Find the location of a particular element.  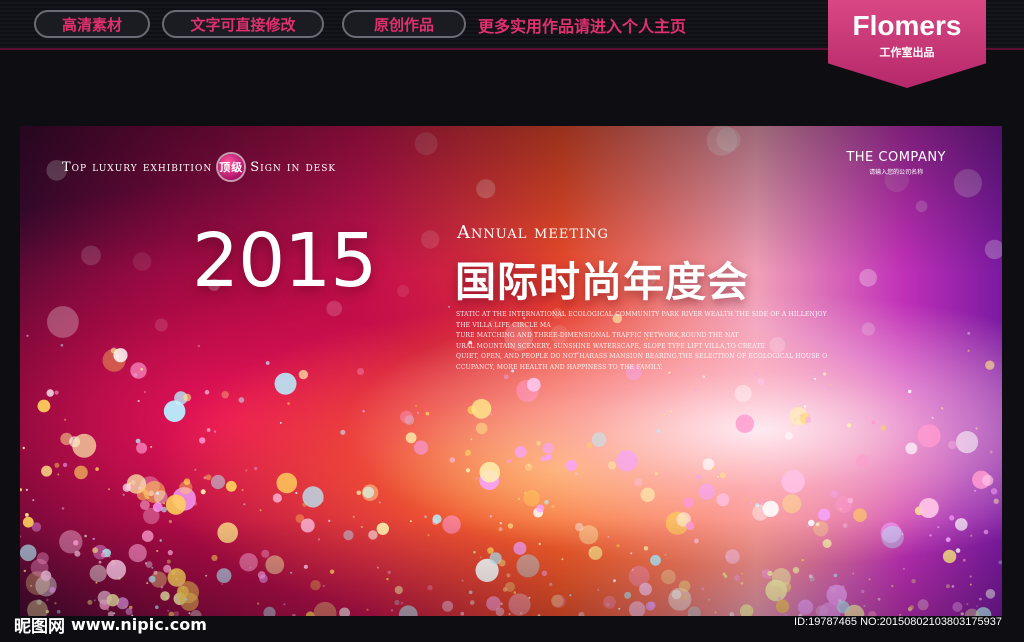

company-block: THE COMPANY 请输入您的公司名称 is located at coordinates (896, 163).